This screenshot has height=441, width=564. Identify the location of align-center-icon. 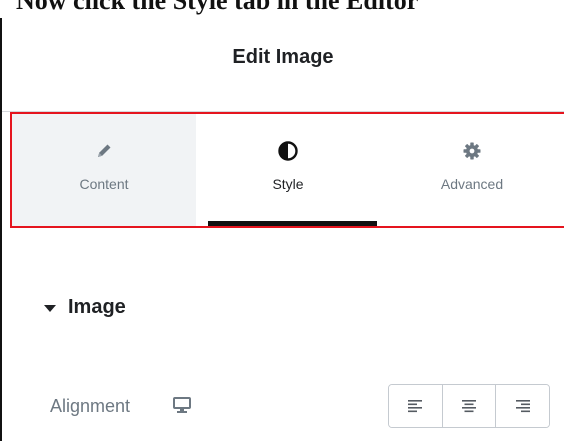
(469, 406).